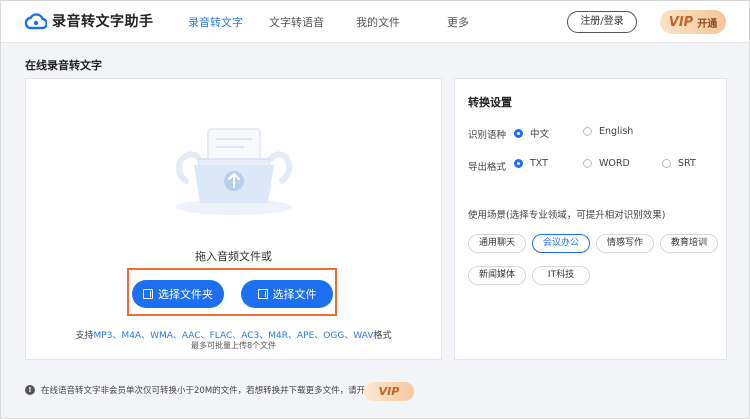 This screenshot has height=419, width=750. Describe the element at coordinates (567, 215) in the screenshot. I see `scene-label: 使用场景(选择专业领域，可提升相对识别效果)` at that location.